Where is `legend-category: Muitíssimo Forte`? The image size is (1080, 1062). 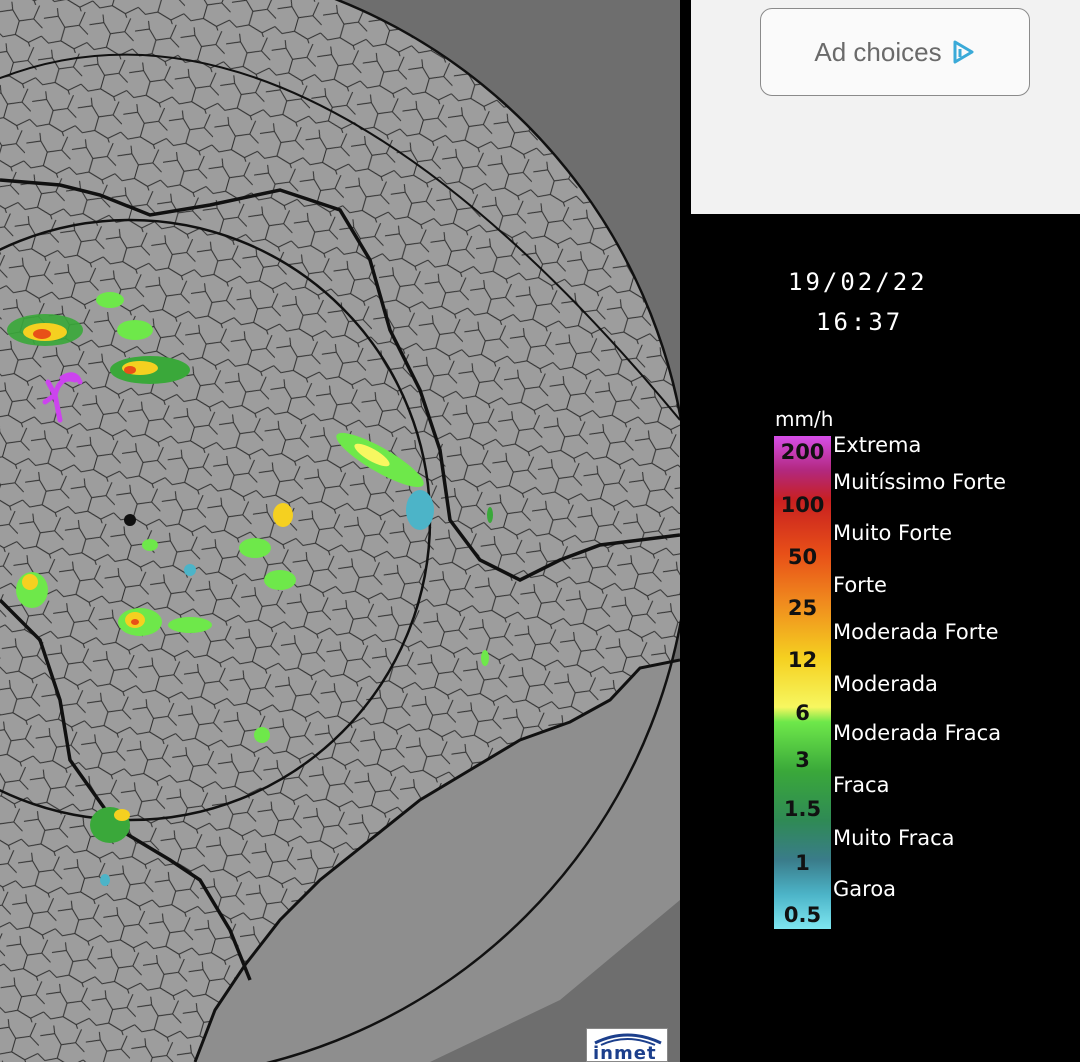
legend-category: Muitíssimo Forte is located at coordinates (919, 482).